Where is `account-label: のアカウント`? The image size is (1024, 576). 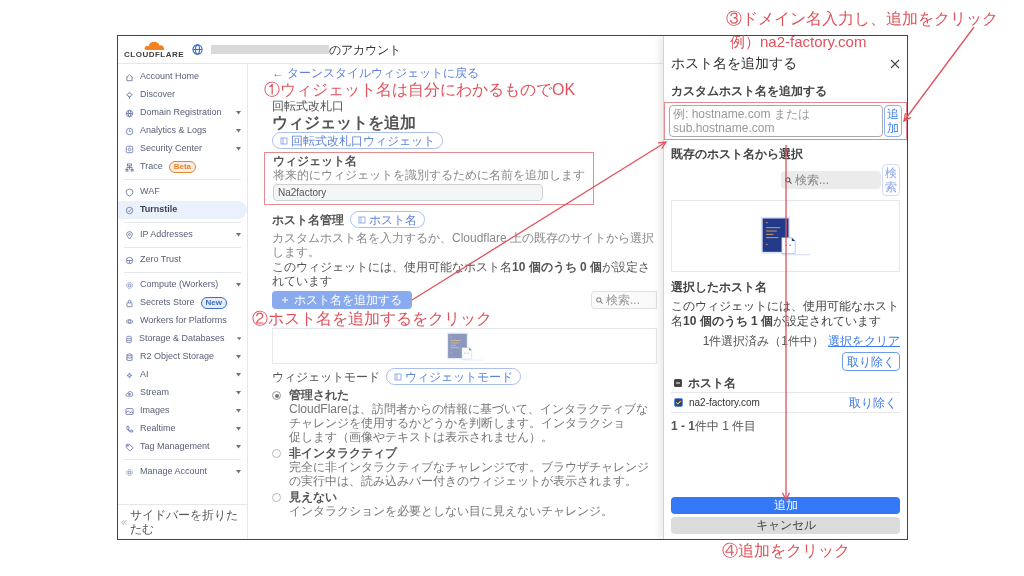
account-label: のアカウント is located at coordinates (365, 50).